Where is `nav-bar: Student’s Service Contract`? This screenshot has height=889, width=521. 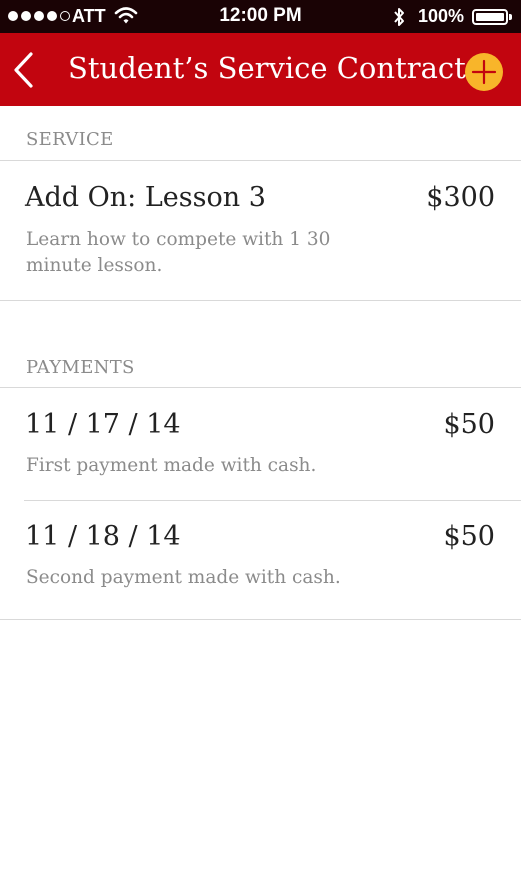
nav-bar: Student’s Service Contract is located at coordinates (260, 69).